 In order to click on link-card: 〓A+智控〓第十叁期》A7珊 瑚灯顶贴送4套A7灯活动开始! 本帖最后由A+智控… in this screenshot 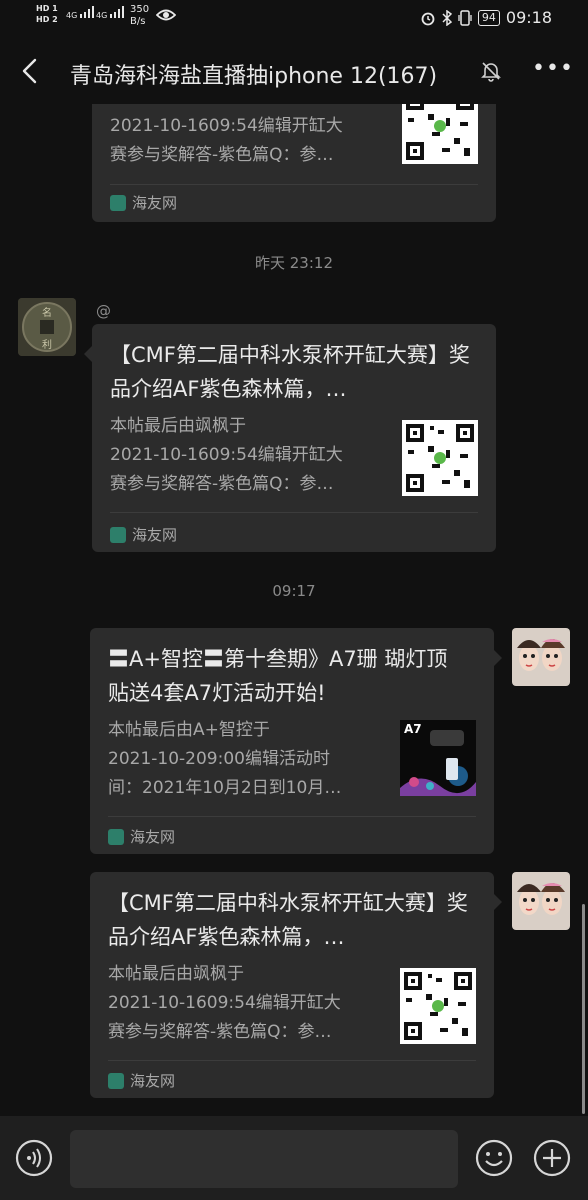, I will do `click(296, 741)`.